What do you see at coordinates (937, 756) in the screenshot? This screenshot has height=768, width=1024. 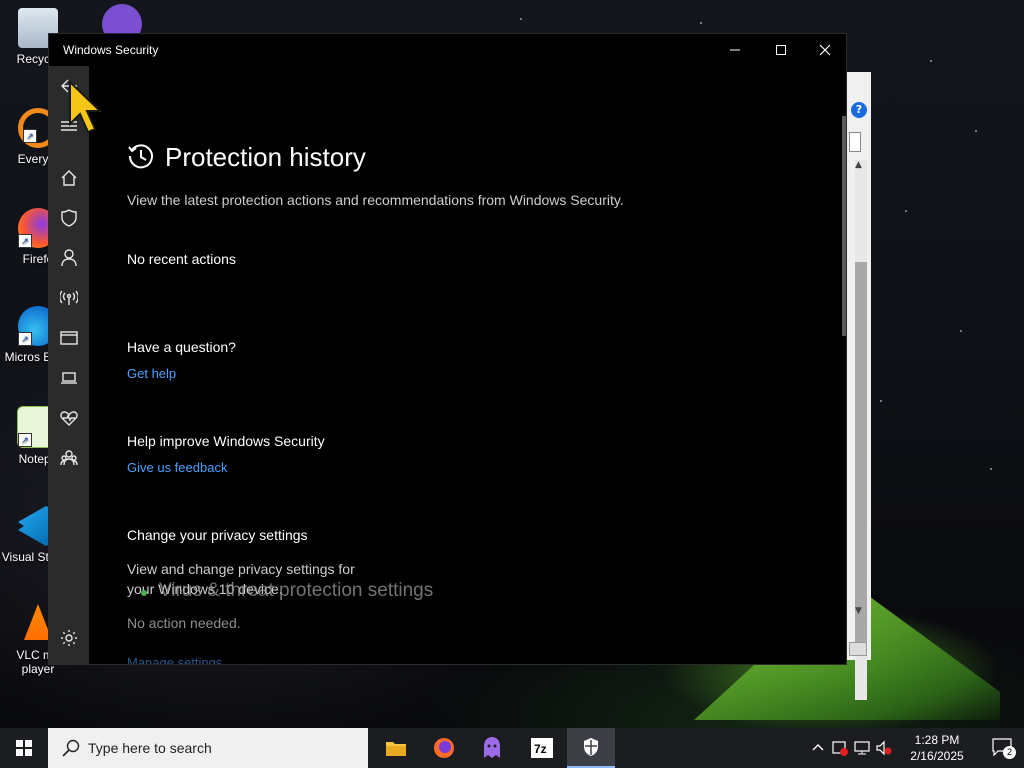 I see `clock-date: 2/16/2025` at bounding box center [937, 756].